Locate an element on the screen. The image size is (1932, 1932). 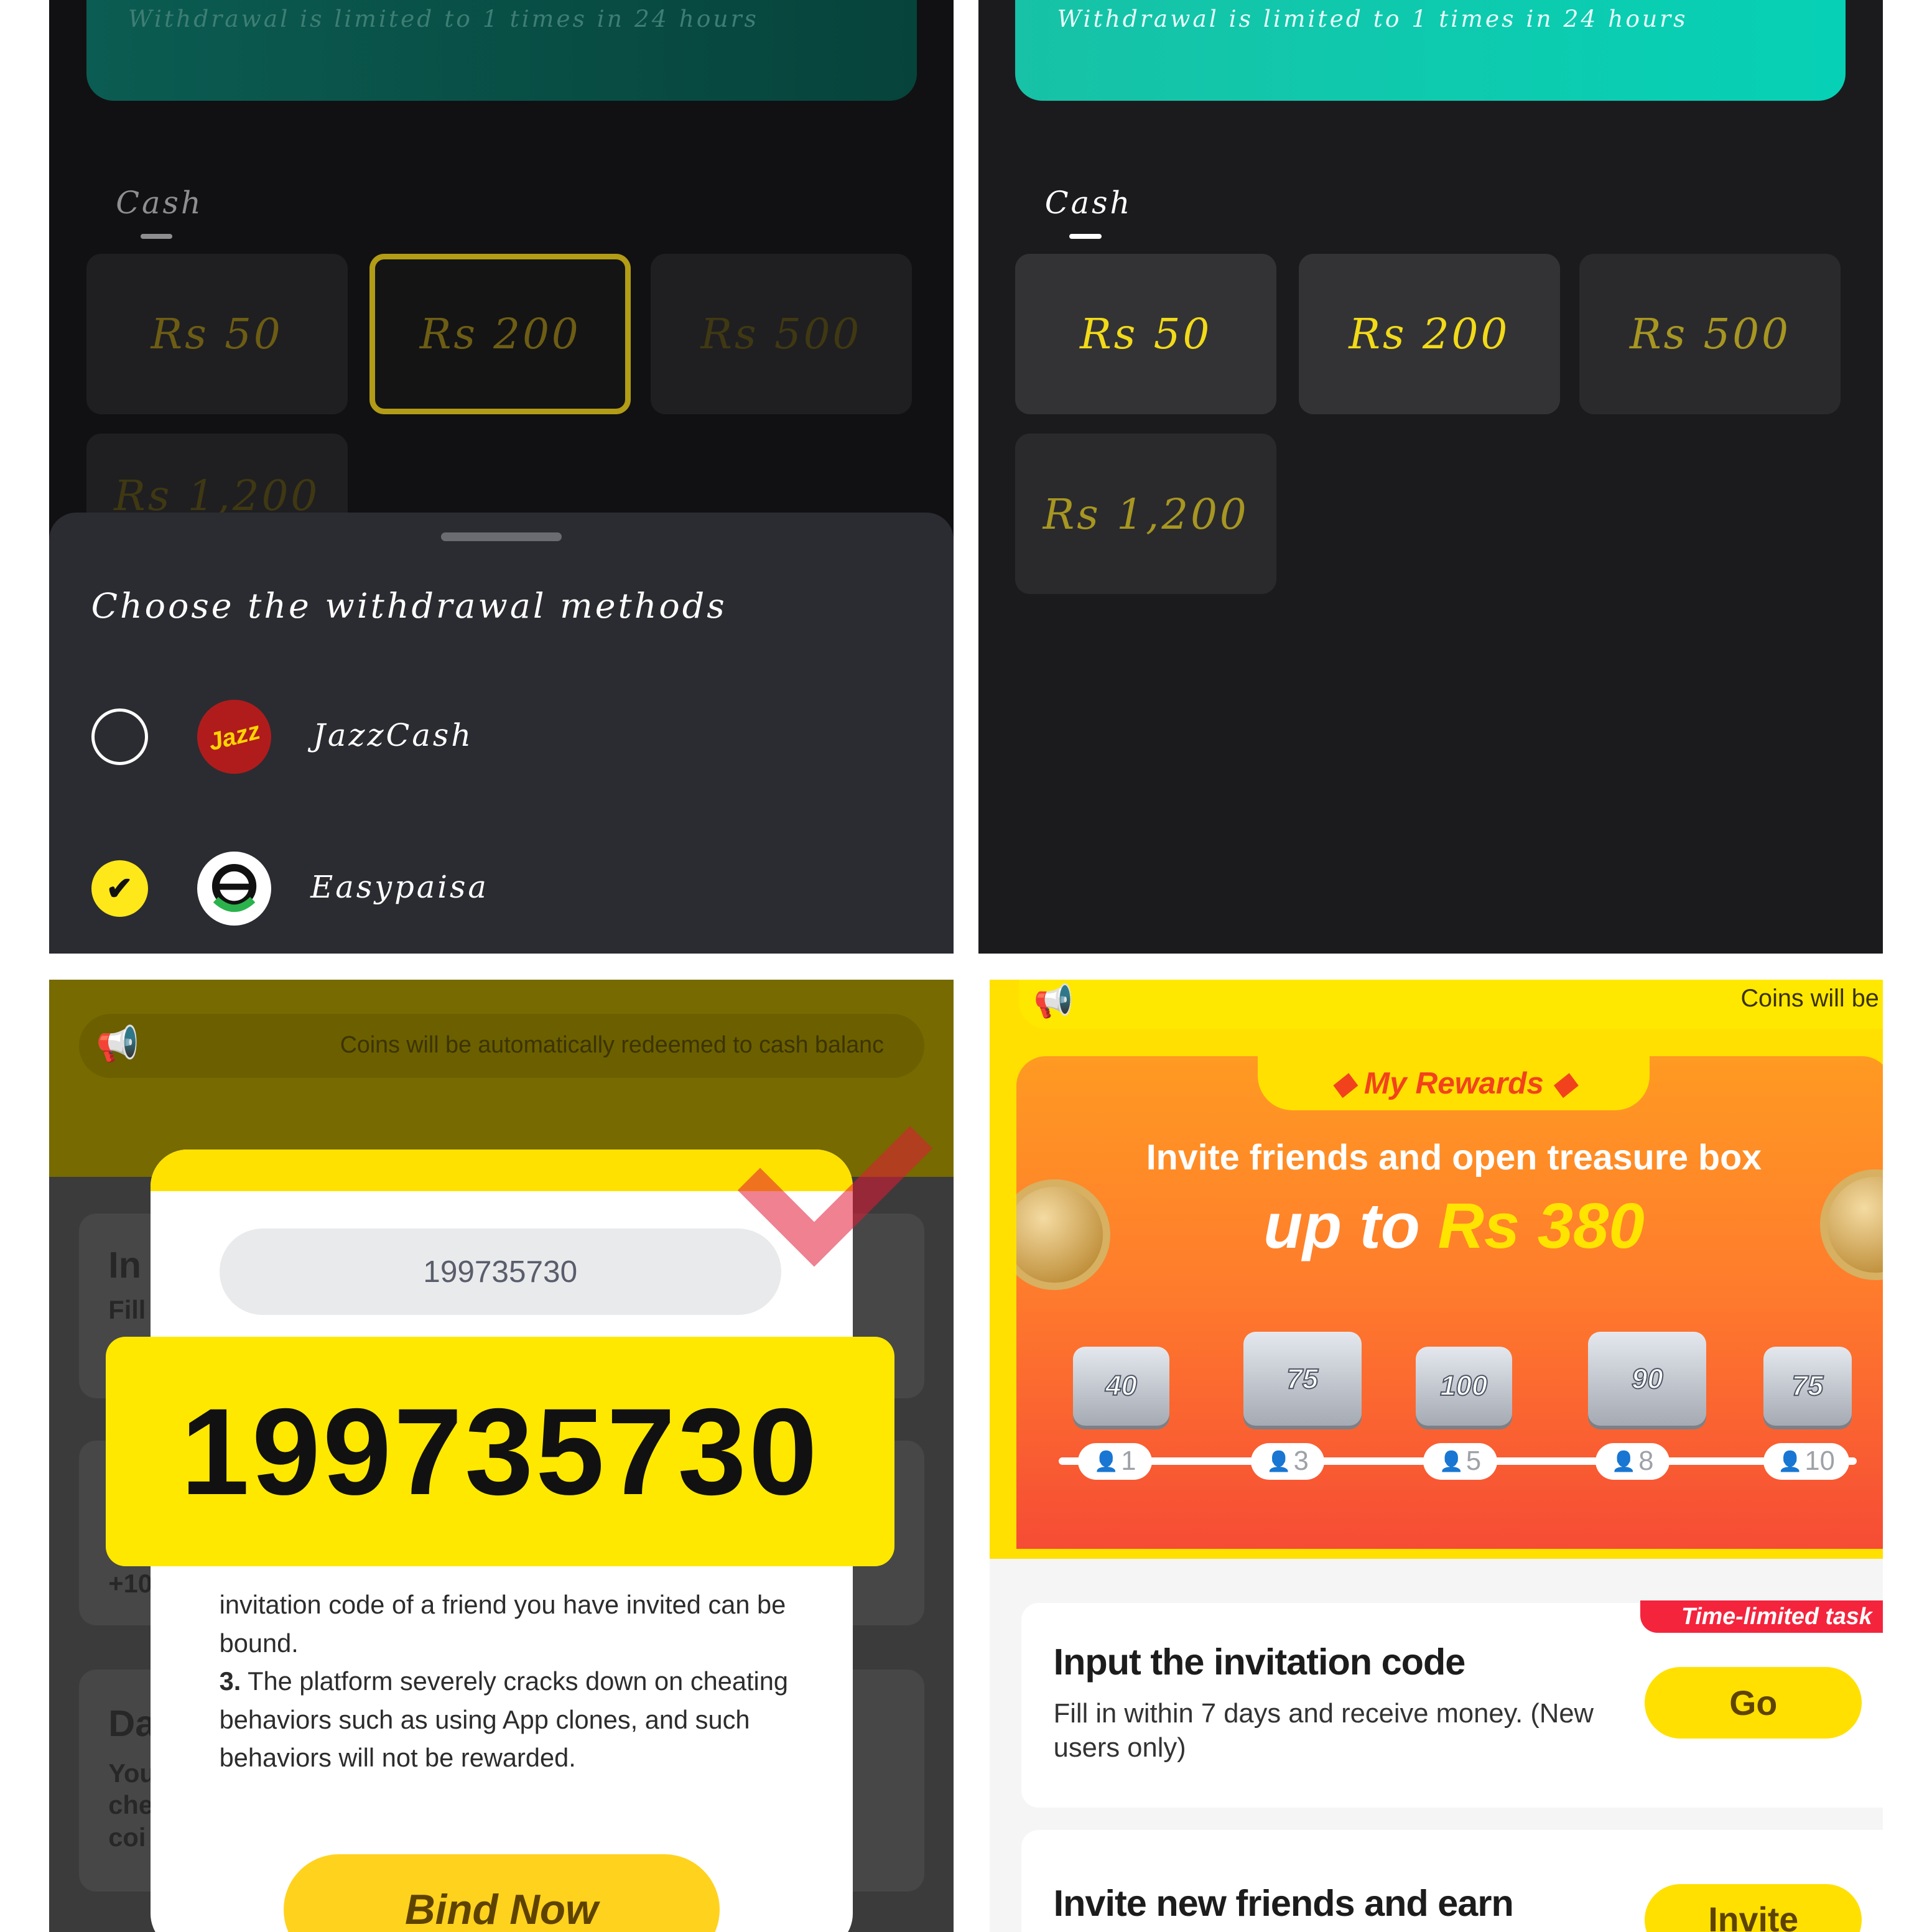
friends-count-pill: 👤 1 is located at coordinates (1115, 1461).